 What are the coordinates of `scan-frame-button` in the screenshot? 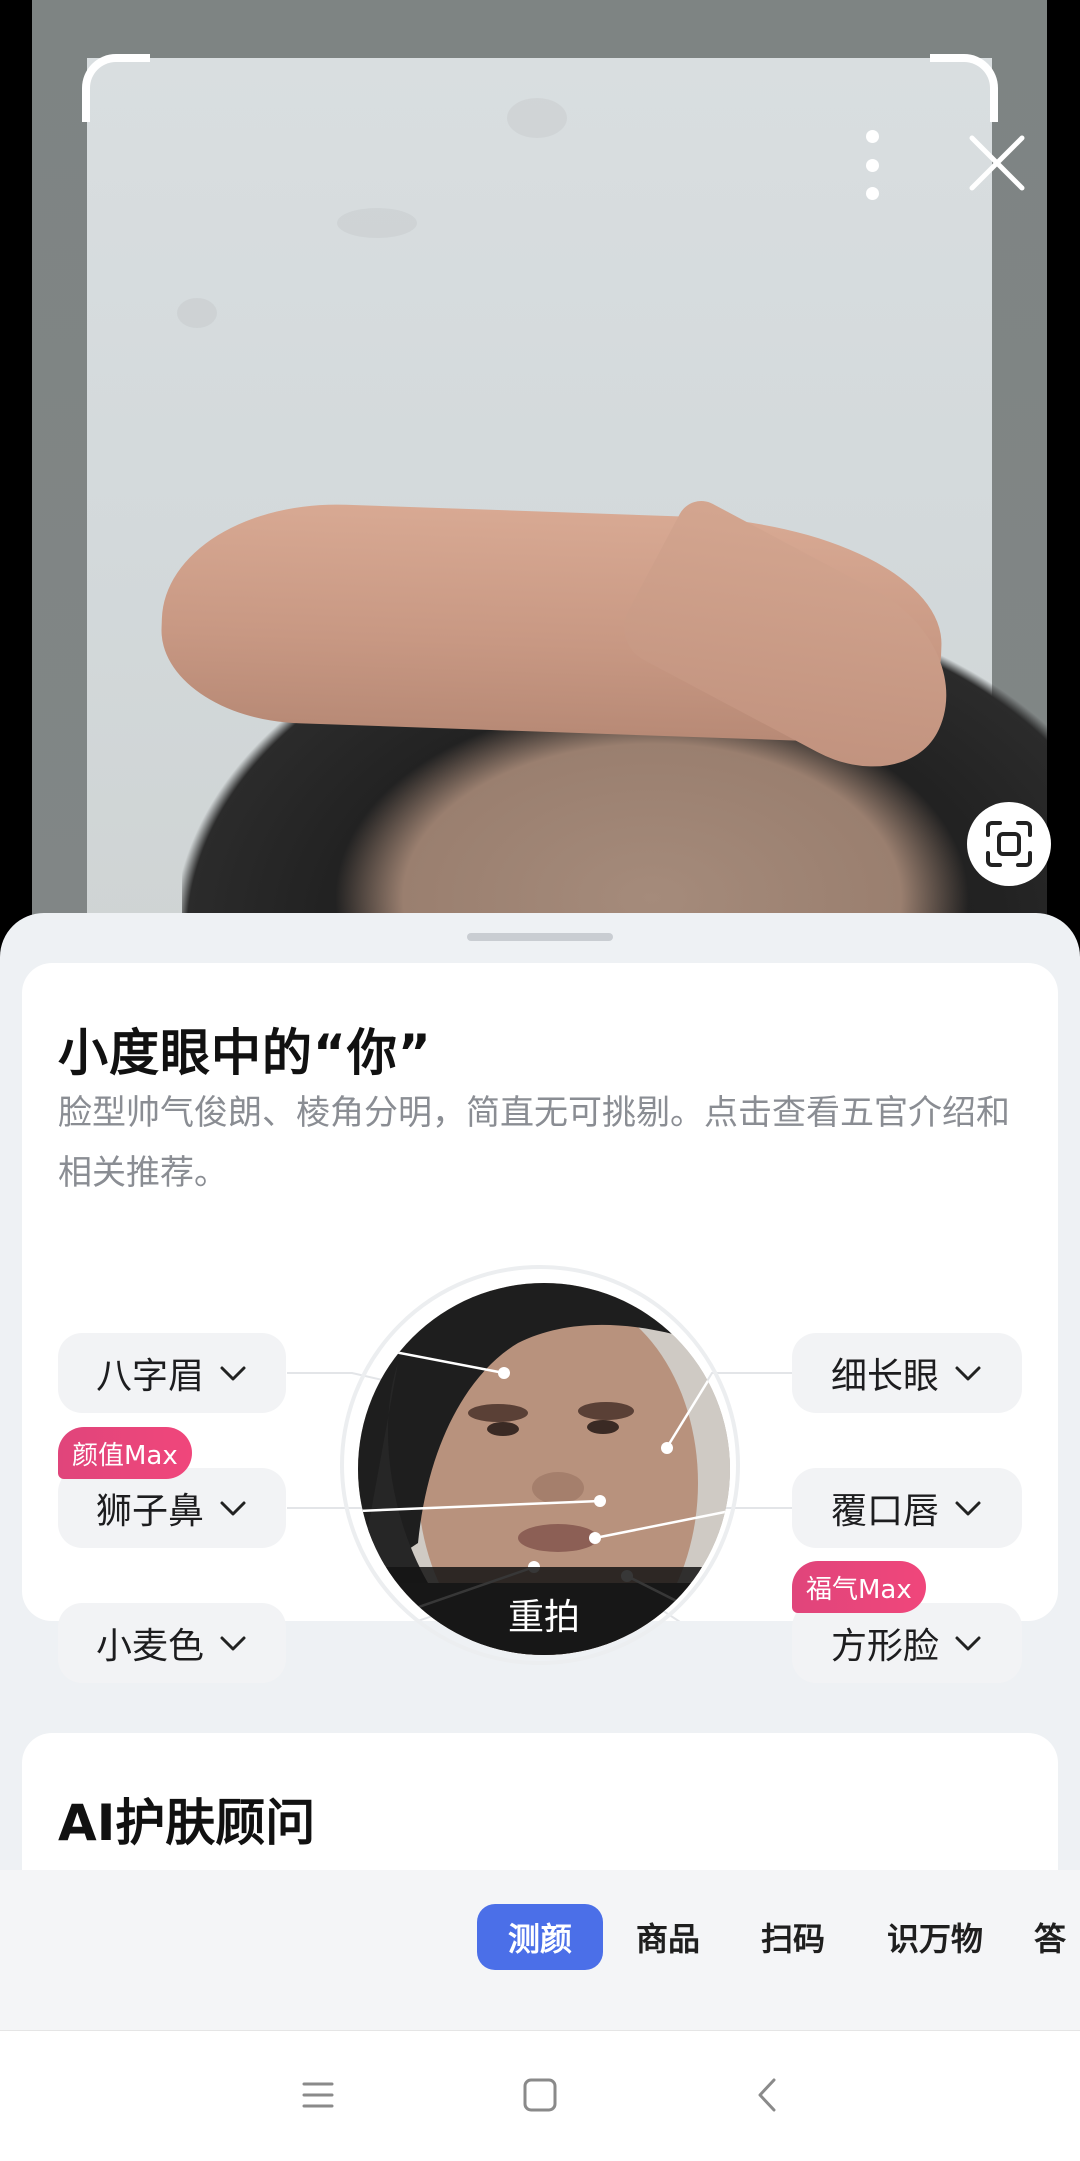 It's located at (1009, 844).